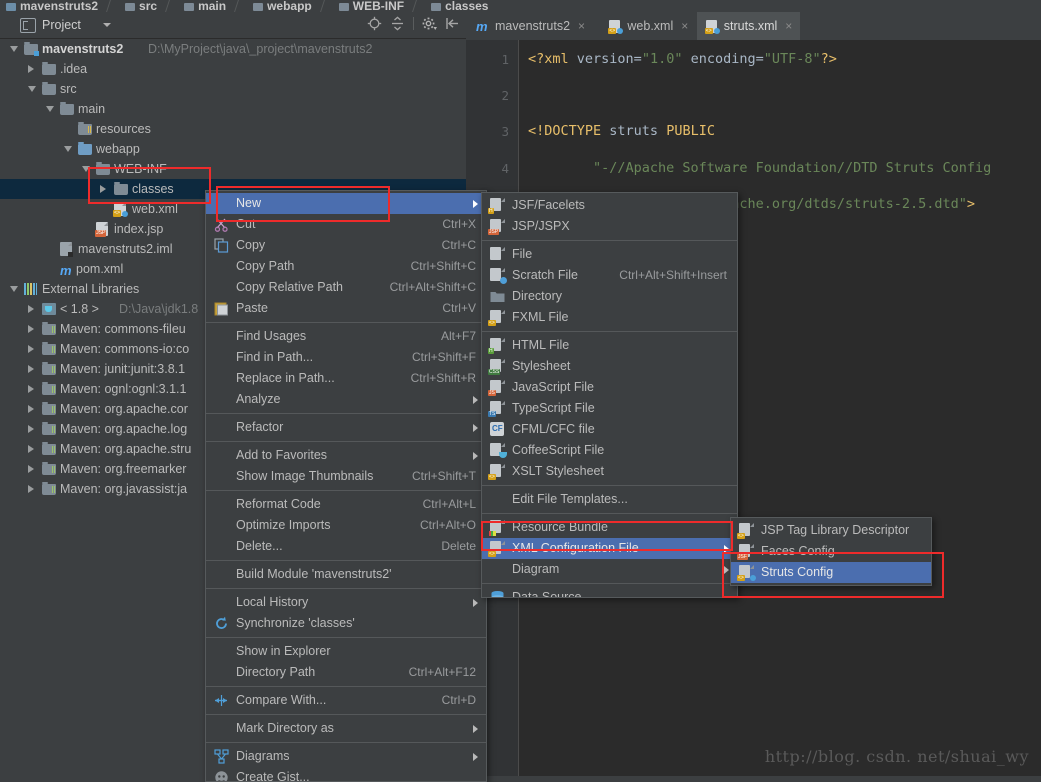  Describe the element at coordinates (143, 6) in the screenshot. I see `breadcrumb-item: src` at that location.